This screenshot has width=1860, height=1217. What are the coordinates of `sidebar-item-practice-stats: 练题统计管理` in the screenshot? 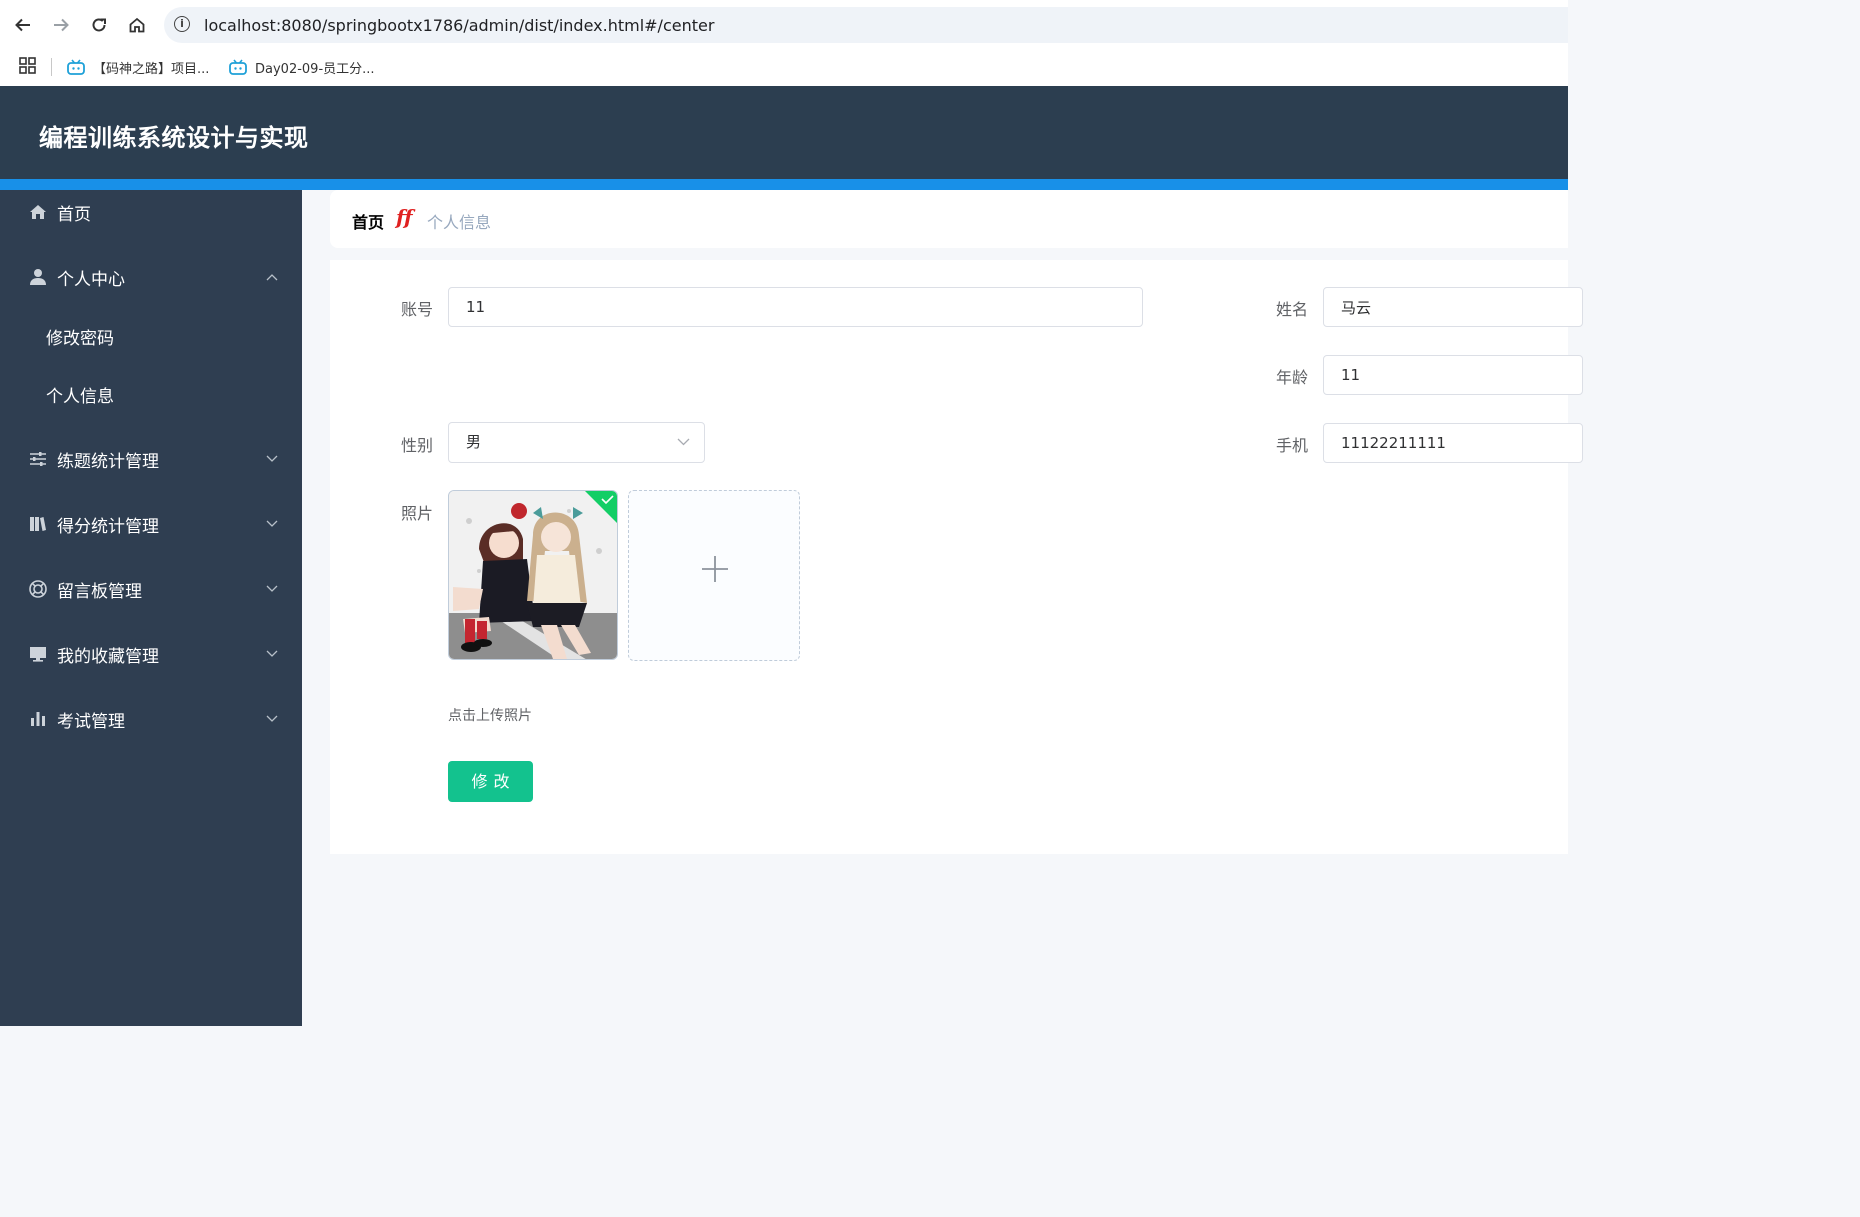 It's located at (151, 459).